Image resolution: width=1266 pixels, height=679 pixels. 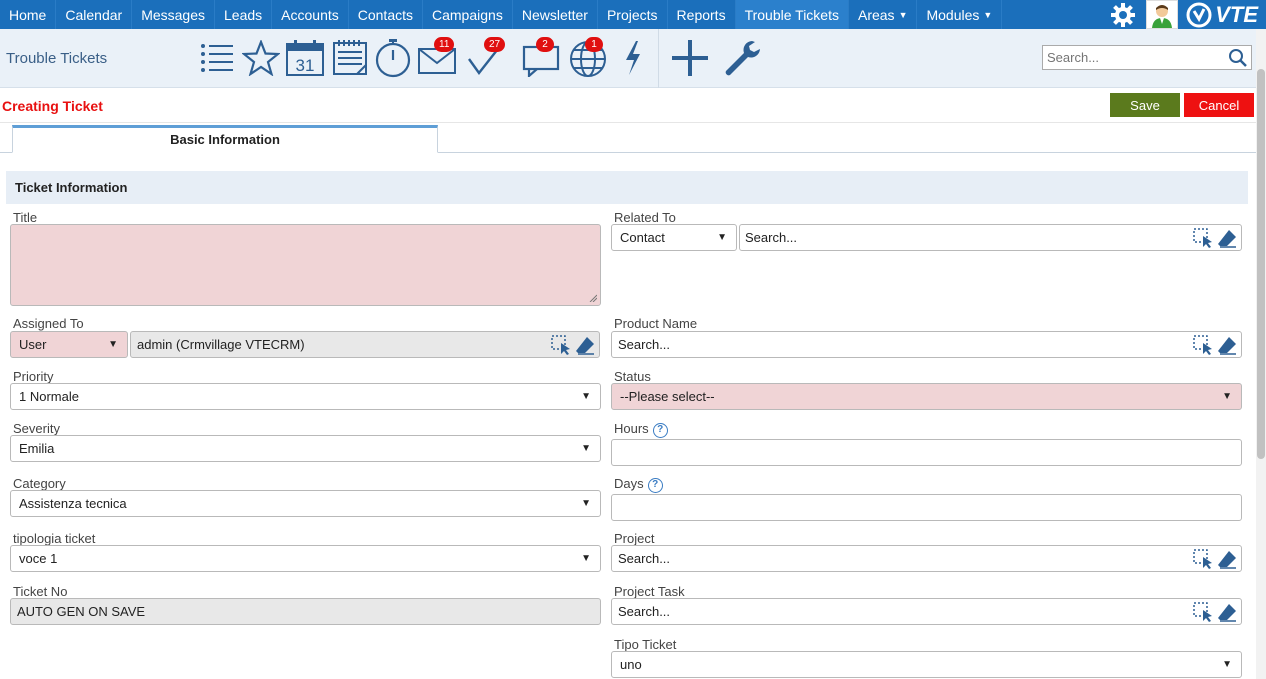 What do you see at coordinates (988, 14) in the screenshot?
I see `chevron-down-icon: ▼` at bounding box center [988, 14].